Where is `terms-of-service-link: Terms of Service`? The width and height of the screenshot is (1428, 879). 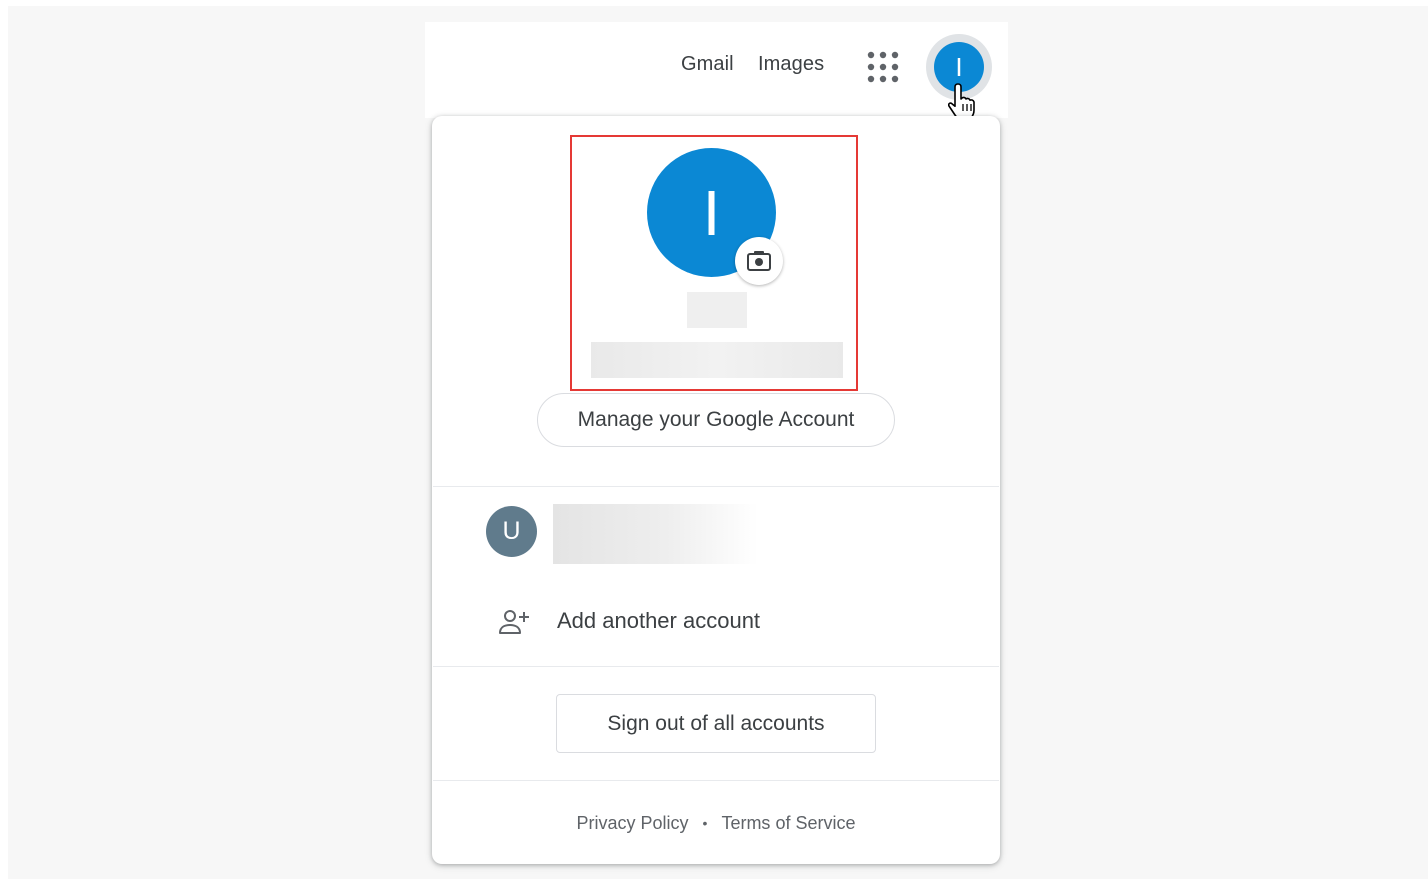 terms-of-service-link: Terms of Service is located at coordinates (788, 823).